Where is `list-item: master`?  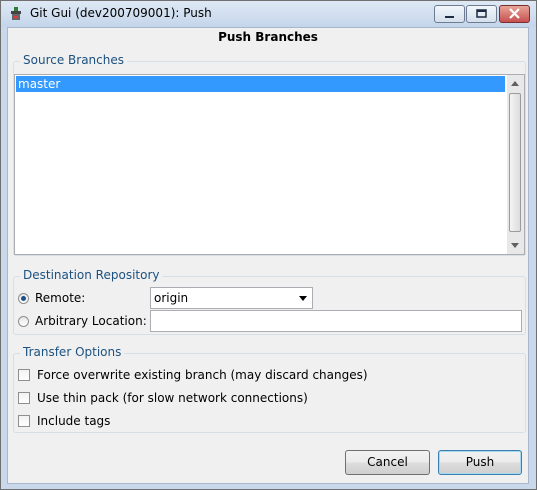
list-item: master is located at coordinates (260, 84).